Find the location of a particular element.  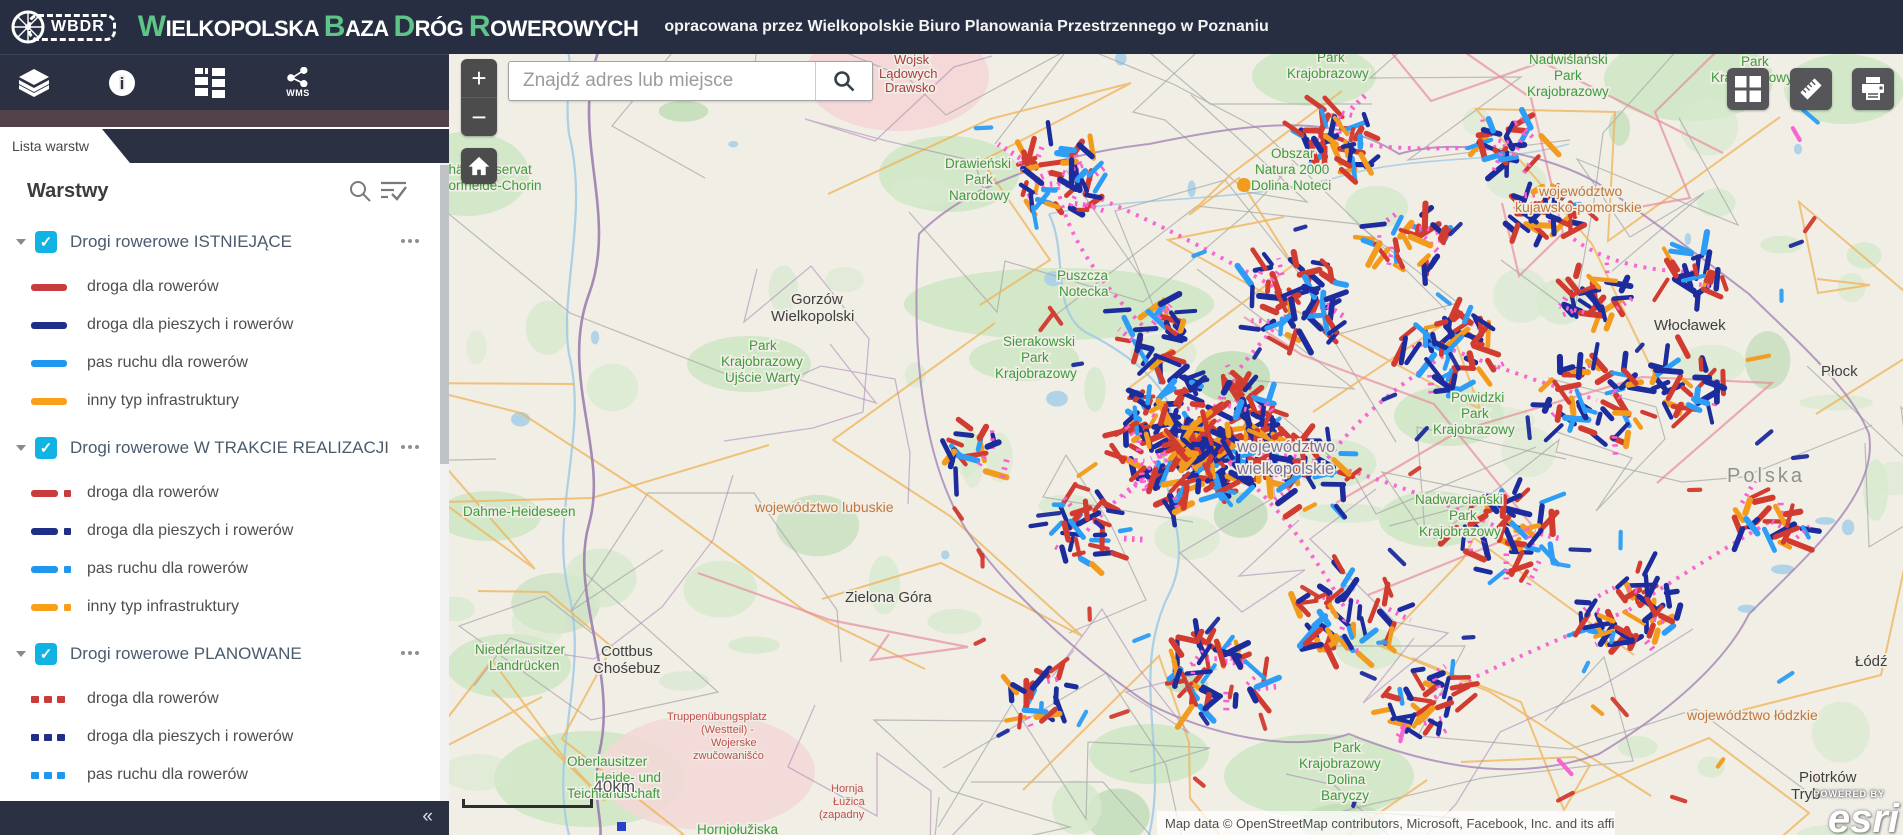

map-label: Drawsko is located at coordinates (910, 87).